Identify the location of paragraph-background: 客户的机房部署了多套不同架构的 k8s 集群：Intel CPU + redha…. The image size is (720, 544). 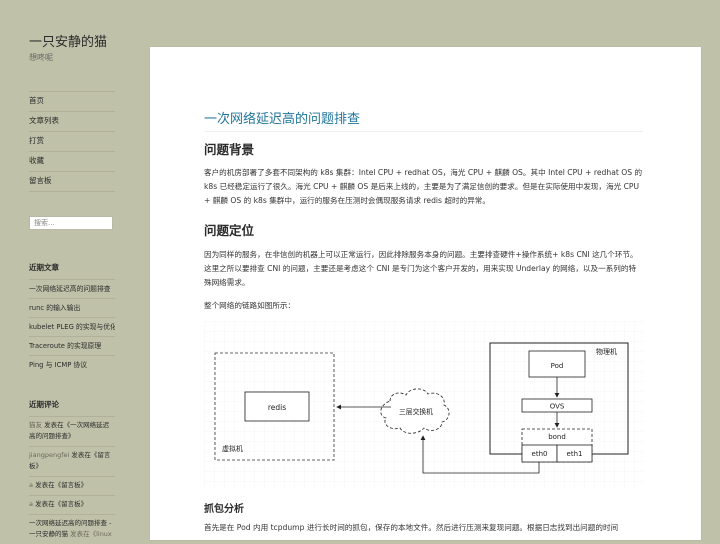
(423, 186).